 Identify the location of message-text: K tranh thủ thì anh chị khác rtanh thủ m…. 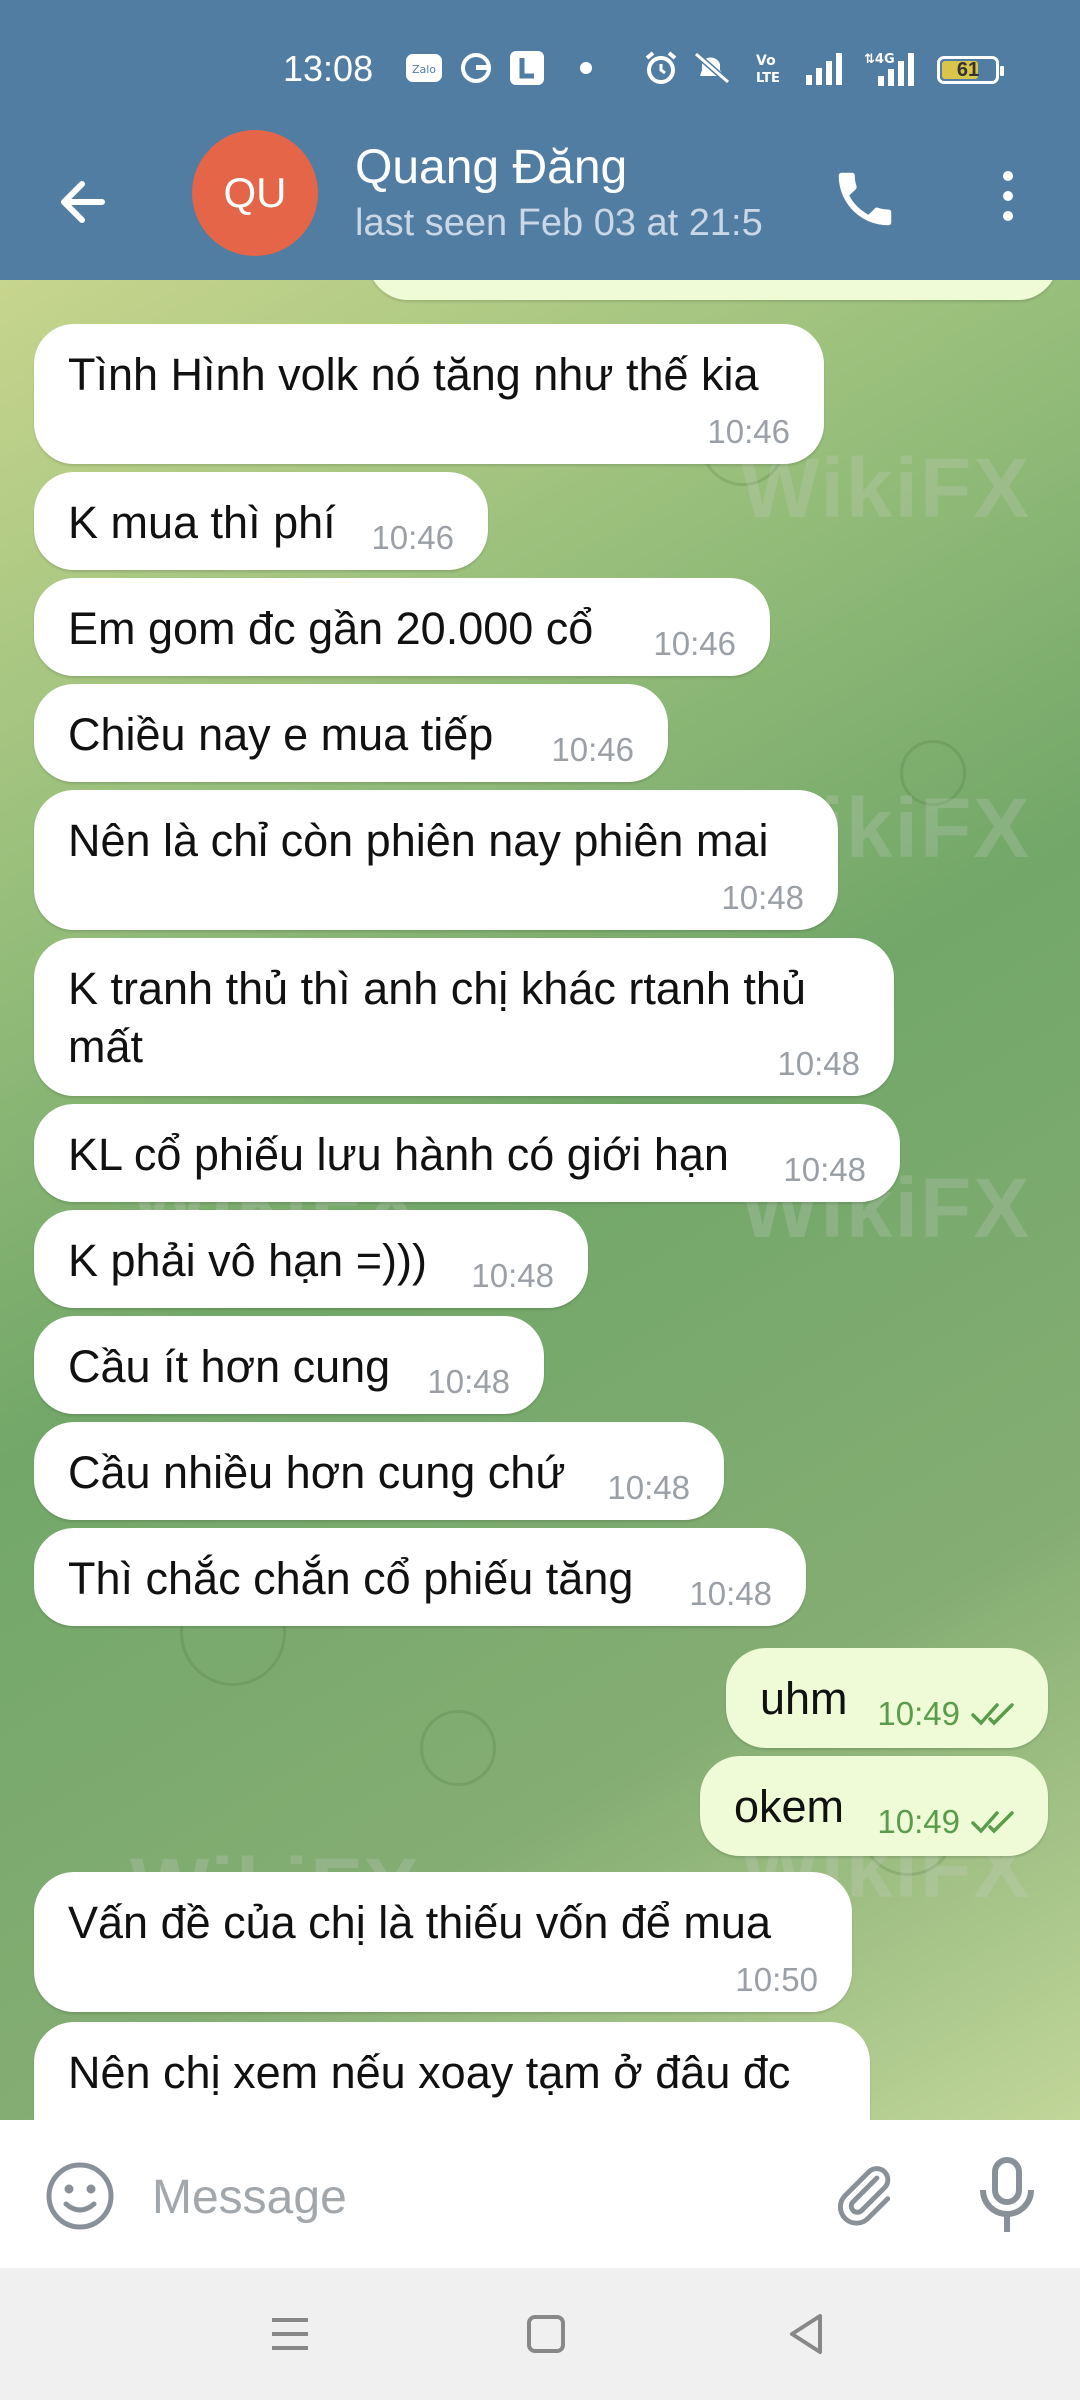
(437, 1017).